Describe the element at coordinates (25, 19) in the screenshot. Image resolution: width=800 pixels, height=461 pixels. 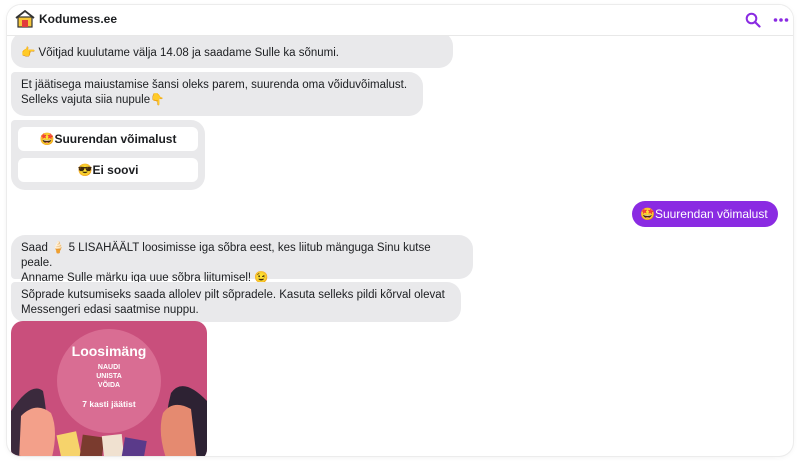
I see `house-logo-icon` at that location.